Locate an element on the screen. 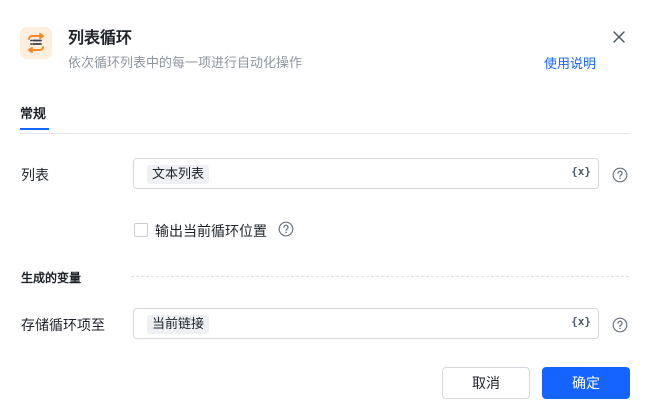 This screenshot has height=419, width=654. tab-active-indicator is located at coordinates (34, 129).